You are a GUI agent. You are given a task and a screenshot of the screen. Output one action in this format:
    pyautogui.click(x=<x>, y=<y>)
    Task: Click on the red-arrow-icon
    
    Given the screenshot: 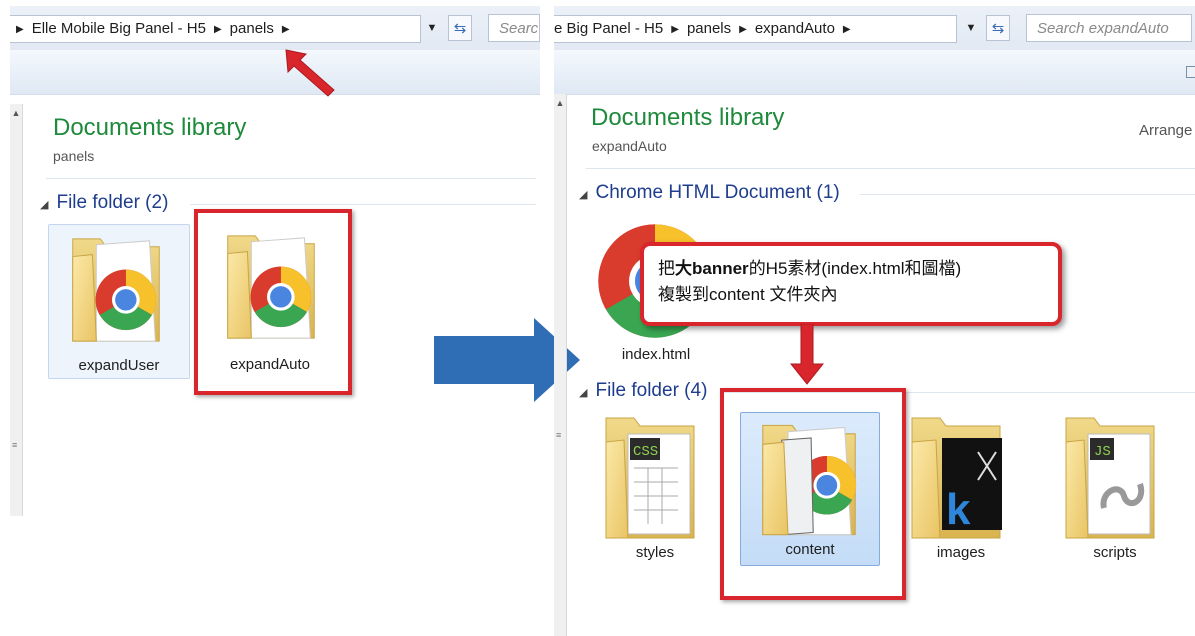 What is the action you would take?
    pyautogui.click(x=310, y=73)
    